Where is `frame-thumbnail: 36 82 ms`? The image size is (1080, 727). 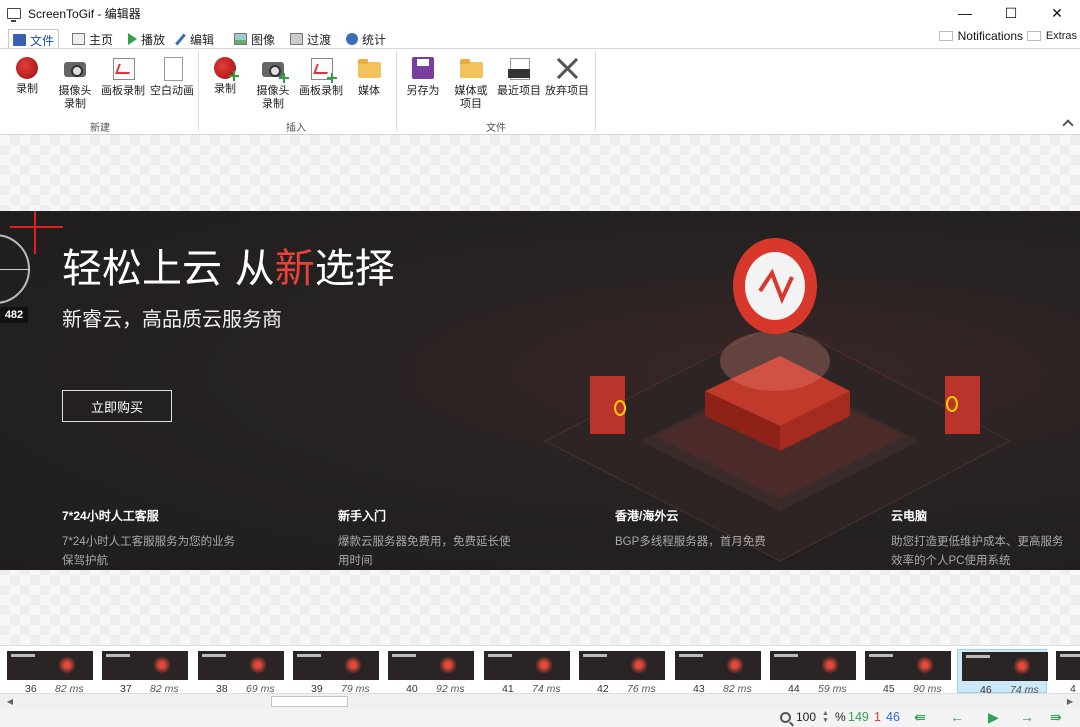
frame-thumbnail: 36 82 ms is located at coordinates (48, 672).